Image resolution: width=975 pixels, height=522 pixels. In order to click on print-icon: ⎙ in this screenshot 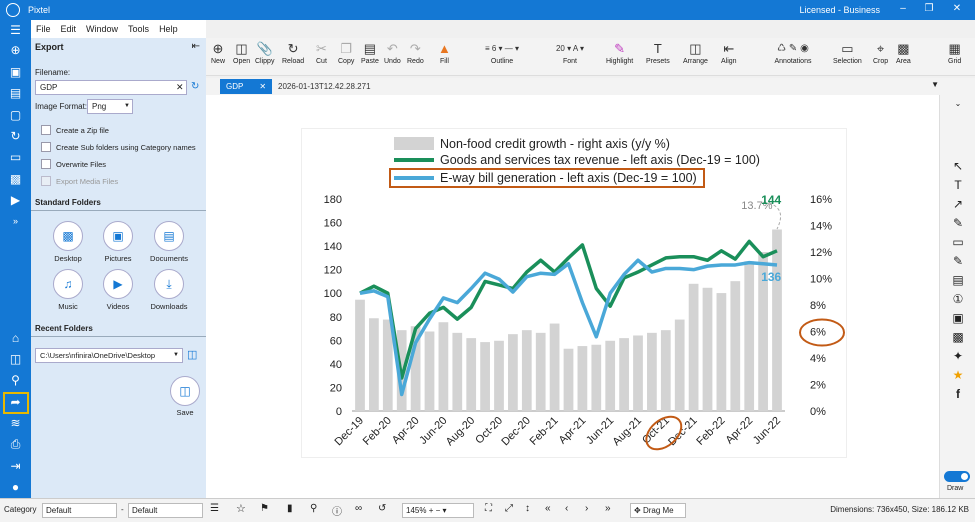, I will do `click(15, 444)`.